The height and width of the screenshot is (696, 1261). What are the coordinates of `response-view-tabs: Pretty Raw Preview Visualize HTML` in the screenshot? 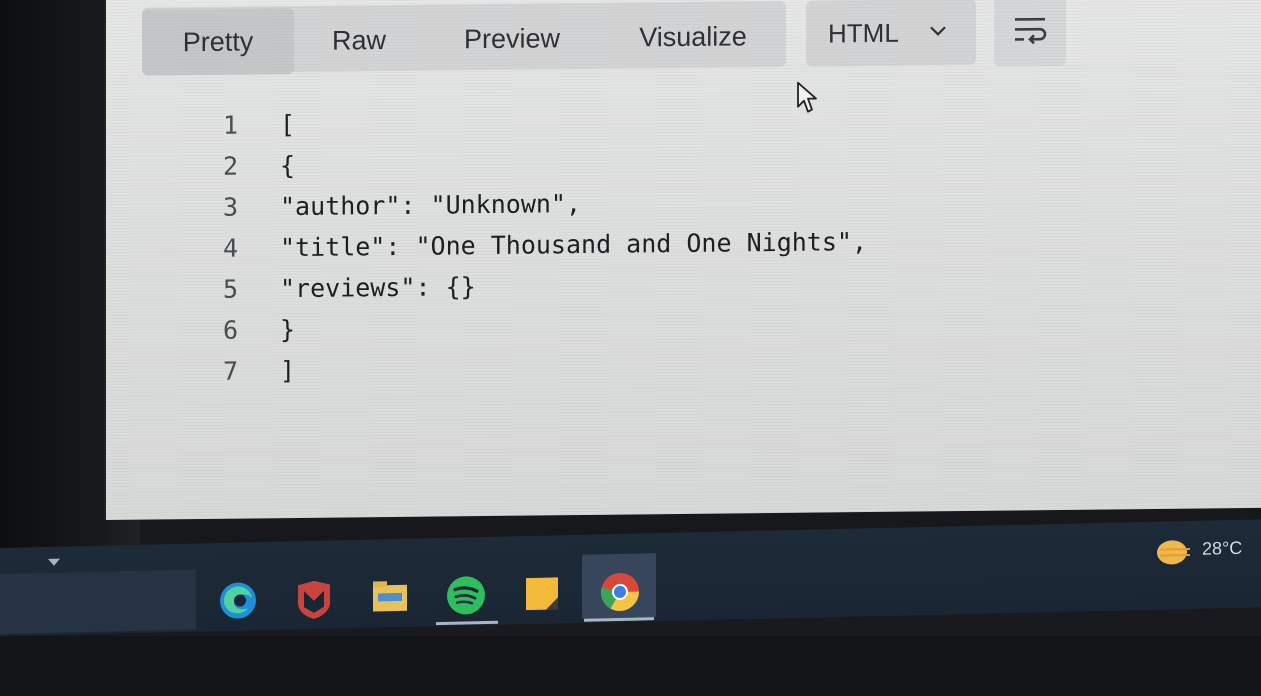 It's located at (697, 38).